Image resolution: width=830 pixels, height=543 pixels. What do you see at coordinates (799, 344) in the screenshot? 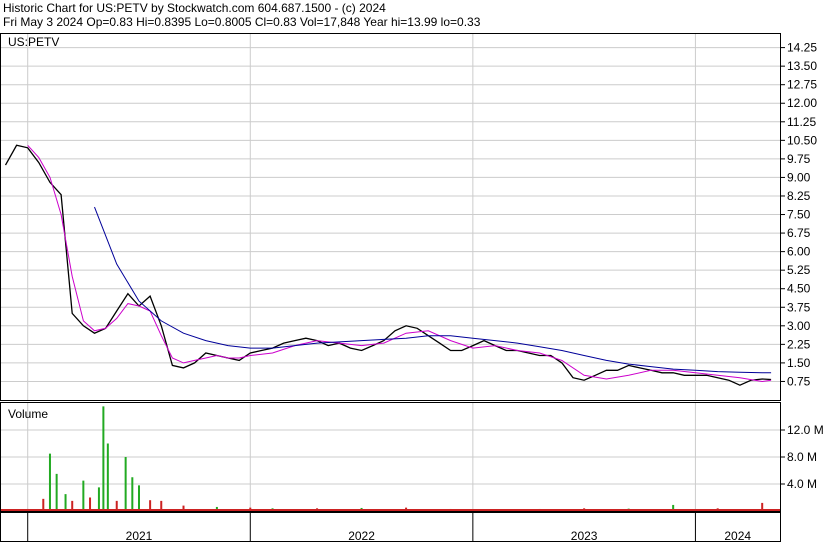
I see `price-tick-label: 2.25` at bounding box center [799, 344].